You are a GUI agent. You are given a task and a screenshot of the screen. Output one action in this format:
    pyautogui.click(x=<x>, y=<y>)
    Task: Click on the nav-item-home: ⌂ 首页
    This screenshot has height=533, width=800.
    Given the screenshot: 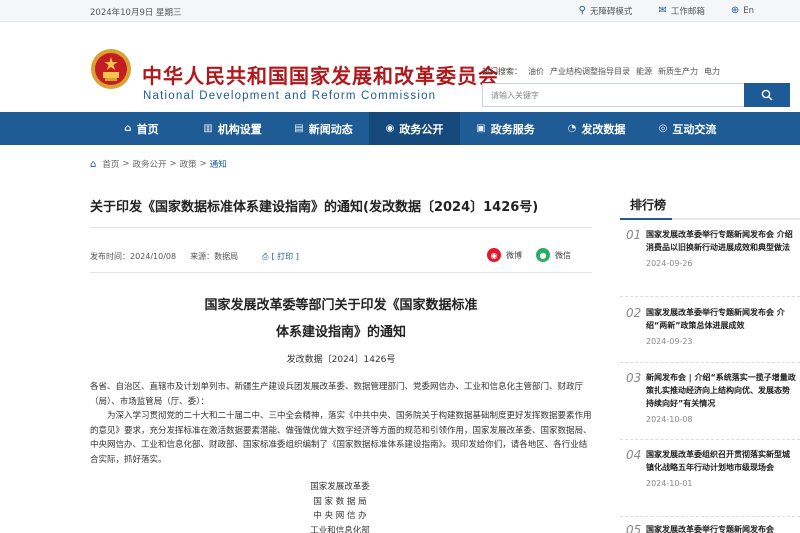 What is the action you would take?
    pyautogui.click(x=141, y=128)
    